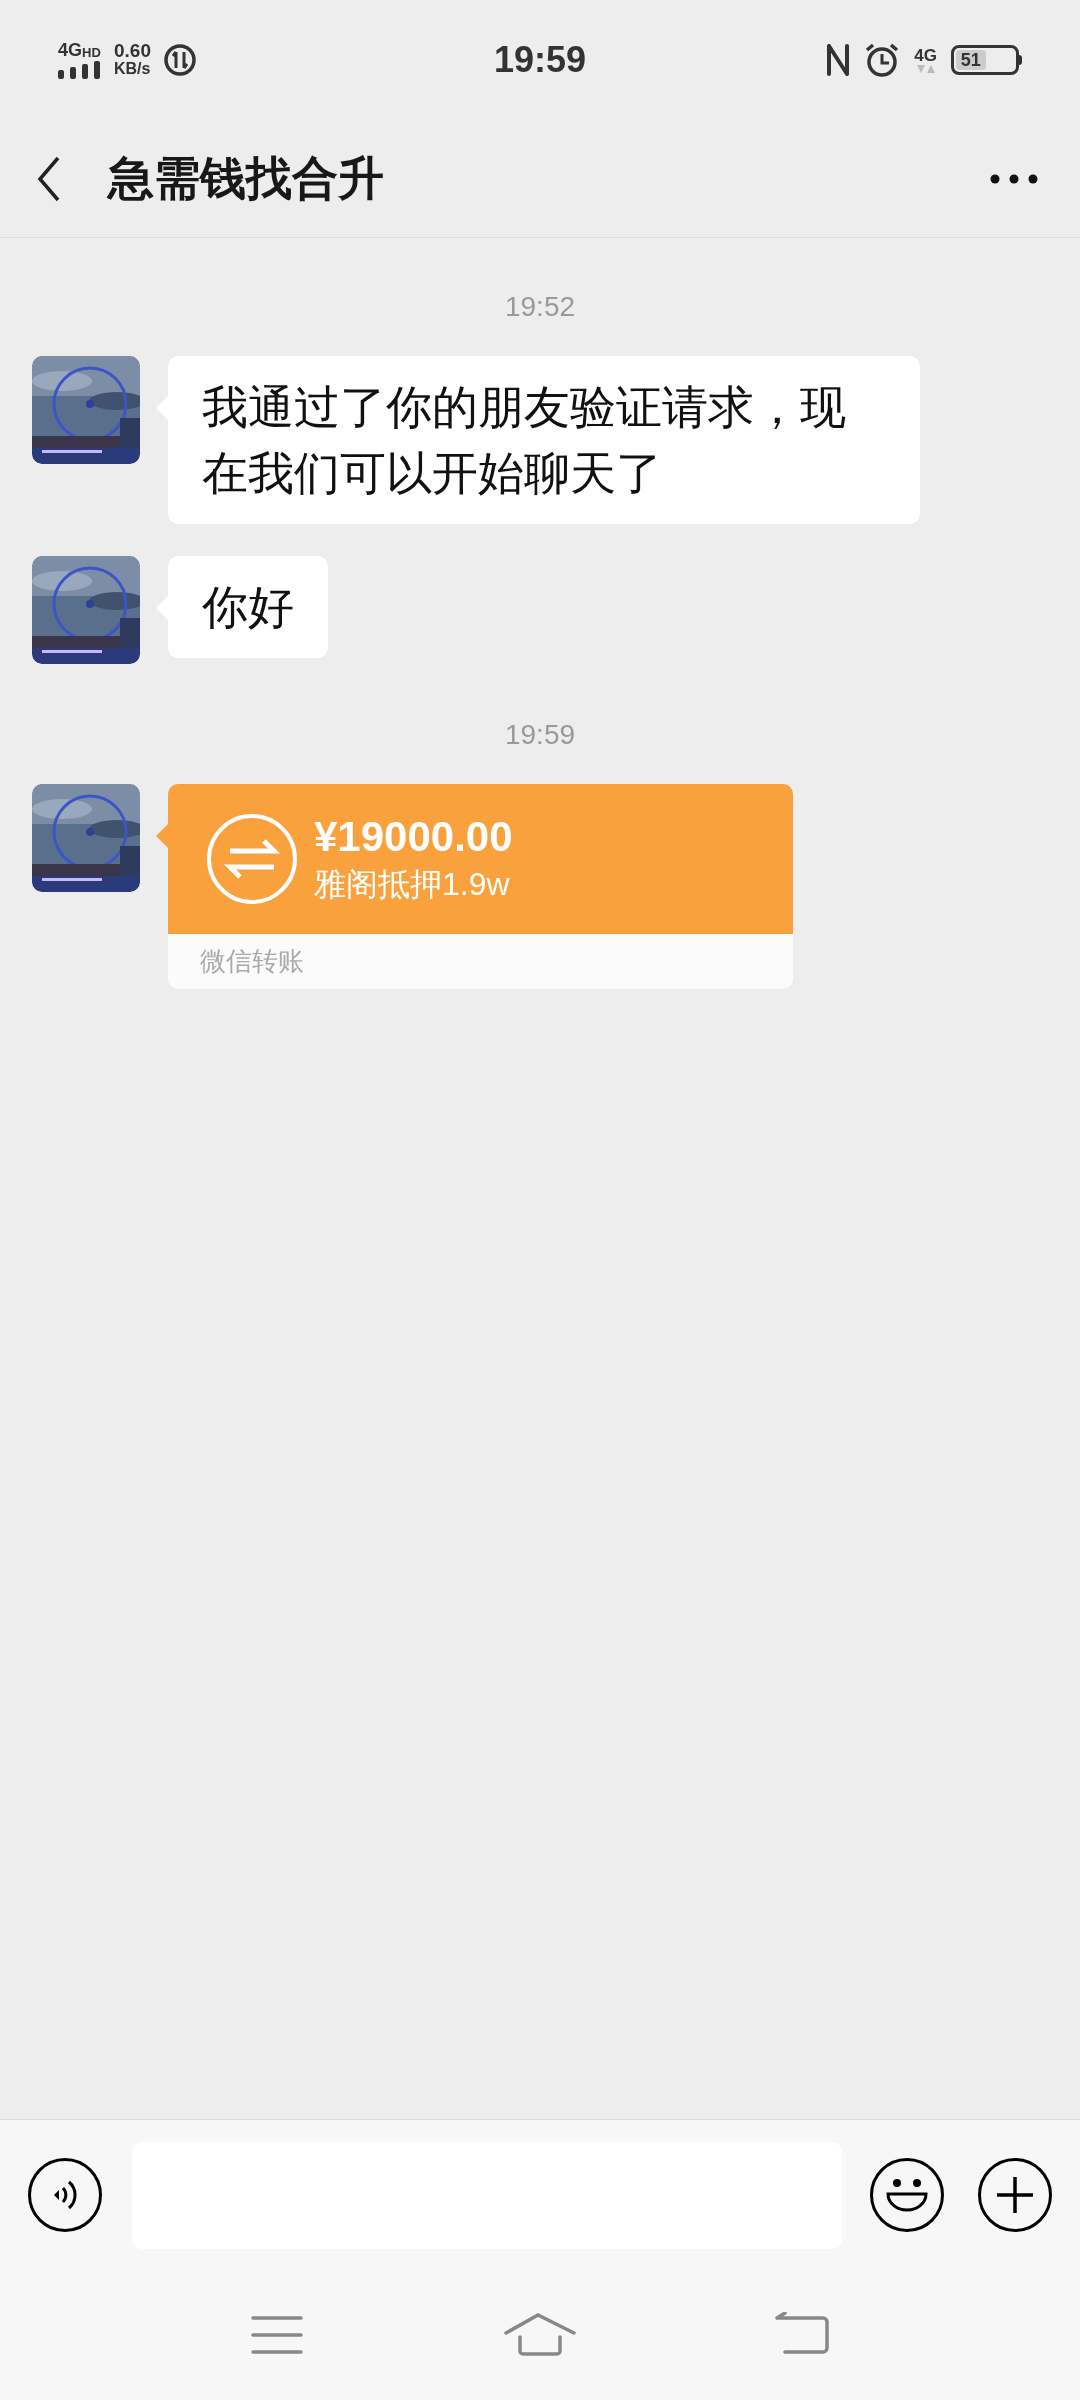 This screenshot has width=1080, height=2400. What do you see at coordinates (248, 607) in the screenshot?
I see `message-bubble: 你好` at bounding box center [248, 607].